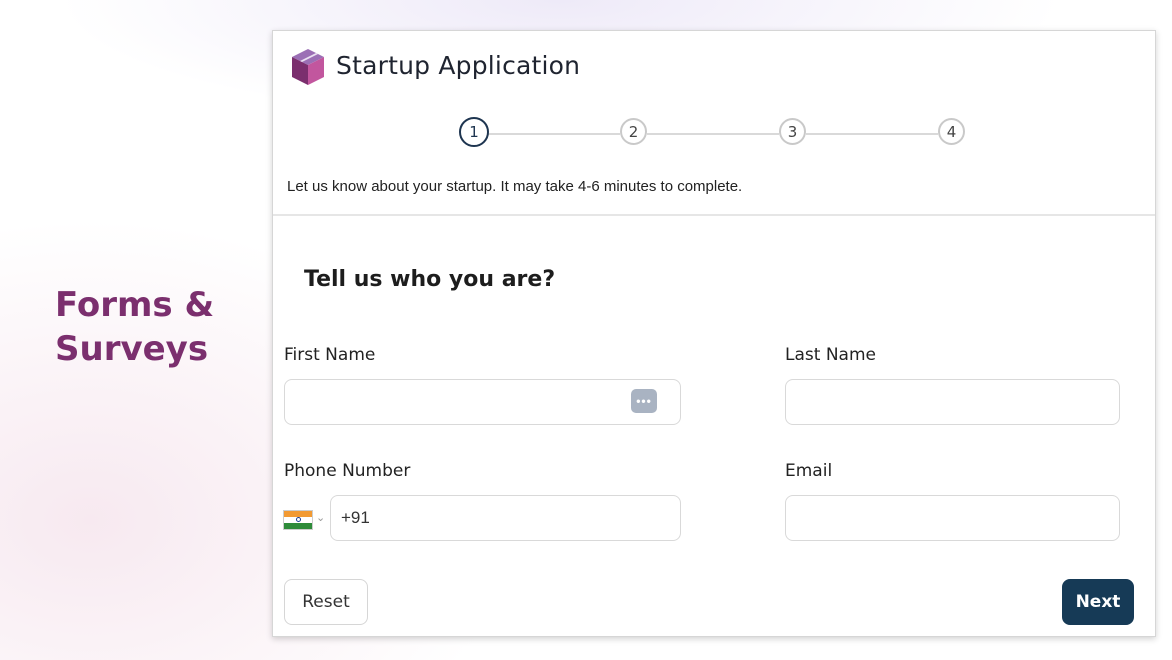  Describe the element at coordinates (792, 131) in the screenshot. I see `step-3: 3` at that location.